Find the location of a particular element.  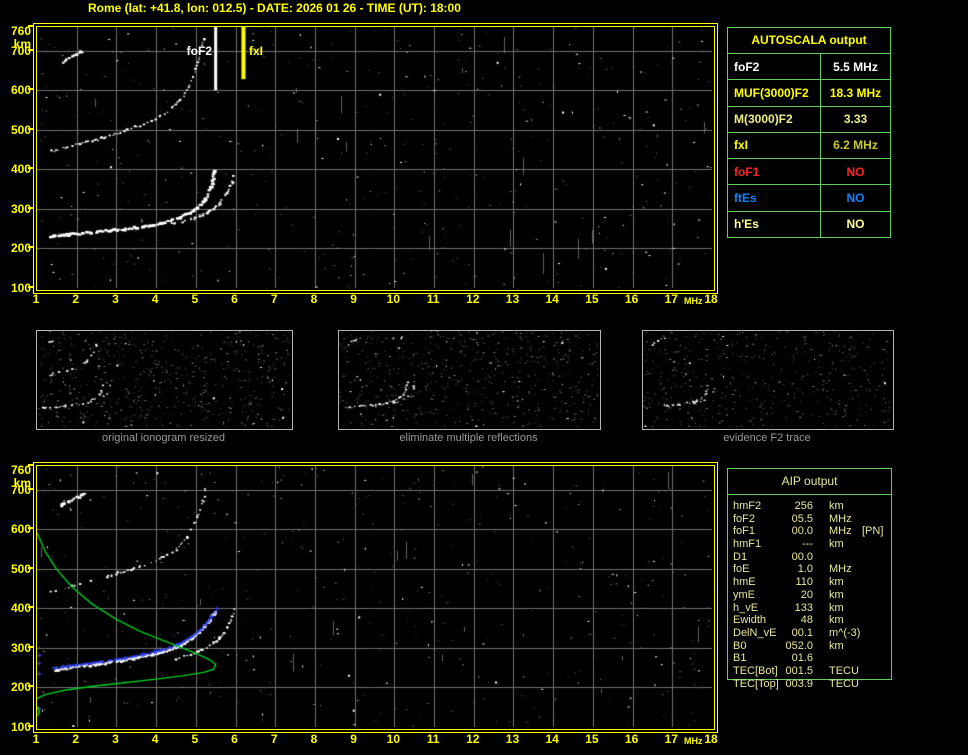

aip-table-row: foF2 05.5 MHz is located at coordinates (809, 519).